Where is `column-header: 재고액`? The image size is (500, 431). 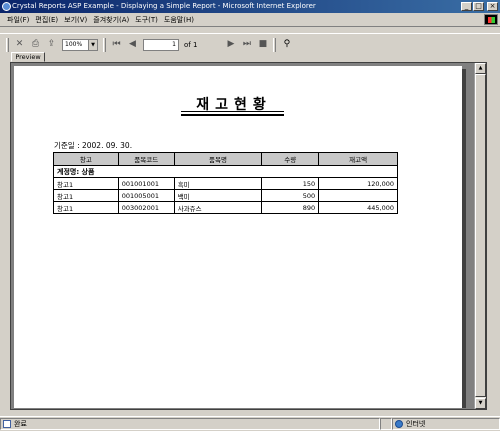 column-header: 재고액 is located at coordinates (358, 159).